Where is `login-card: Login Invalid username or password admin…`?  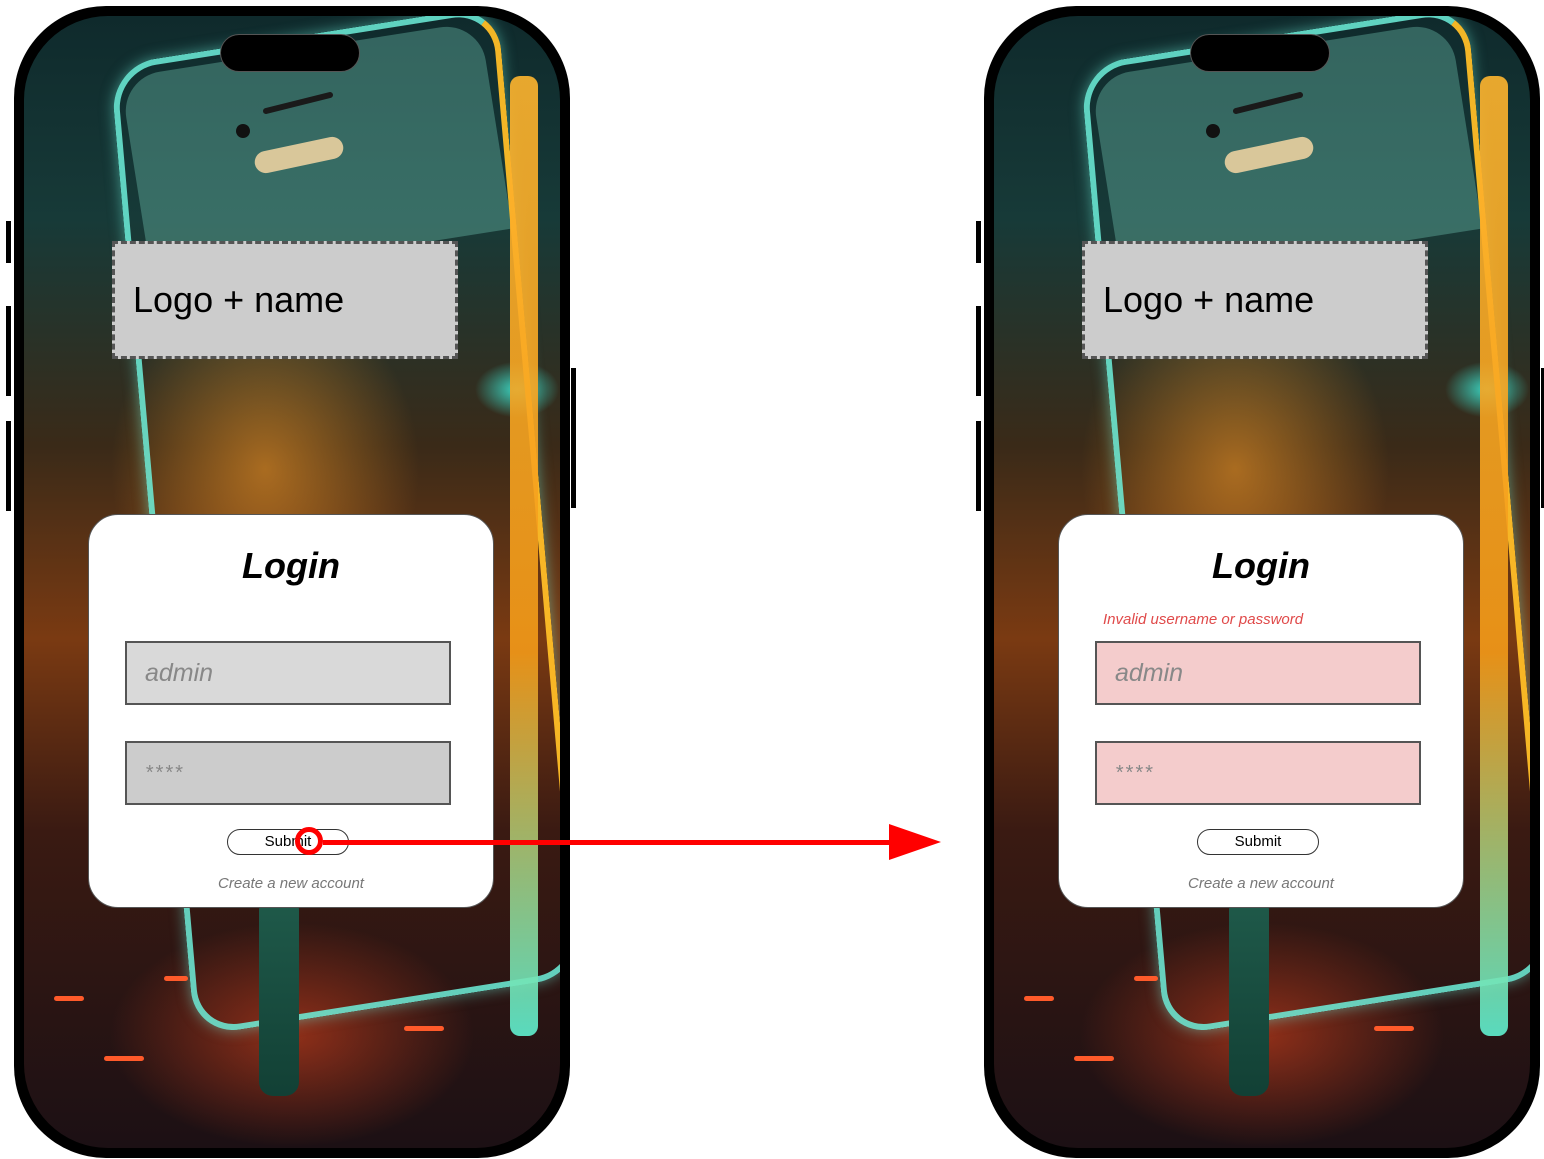
login-card: Login Invalid username or password admin… is located at coordinates (1261, 711).